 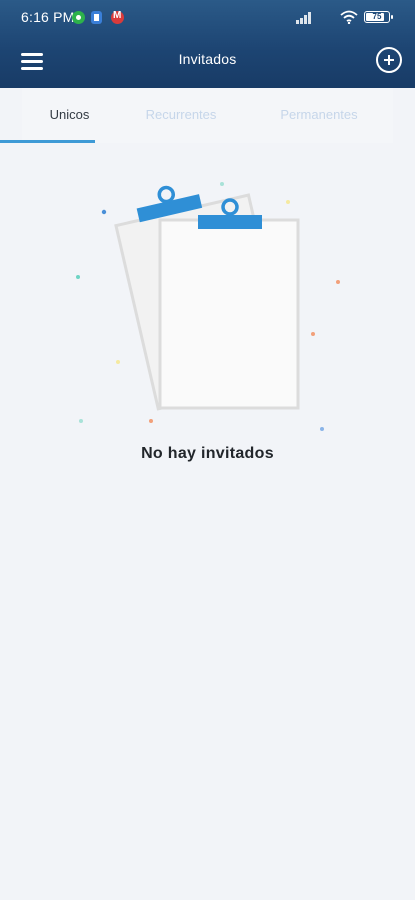 I want to click on tab-bar: Unicos Recurrentes Permanentes, so click(x=207, y=115).